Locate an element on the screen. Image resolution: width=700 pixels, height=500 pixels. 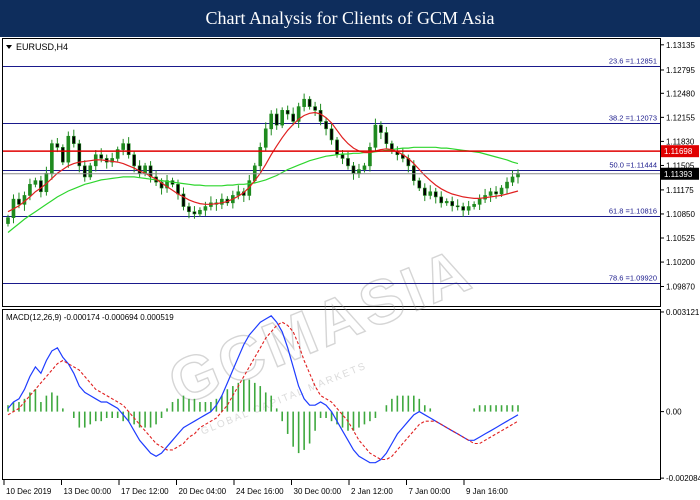
y-tick-label: 1.12155 is located at coordinates (680, 117).